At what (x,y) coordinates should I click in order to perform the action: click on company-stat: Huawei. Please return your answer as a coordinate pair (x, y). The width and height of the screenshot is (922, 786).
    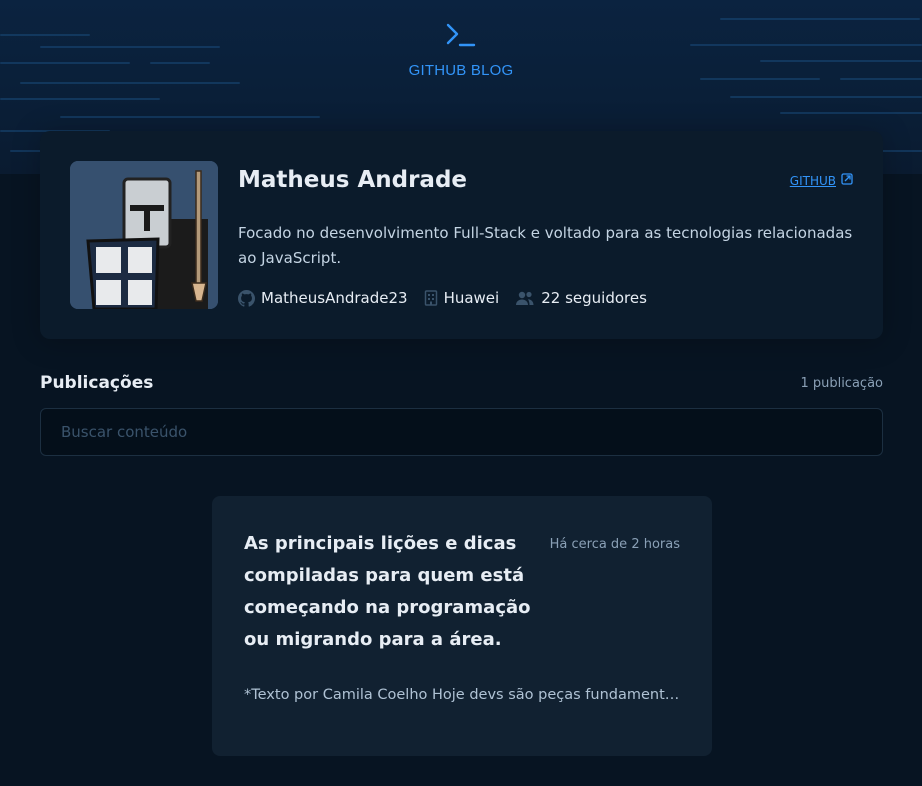
    Looking at the image, I should click on (462, 298).